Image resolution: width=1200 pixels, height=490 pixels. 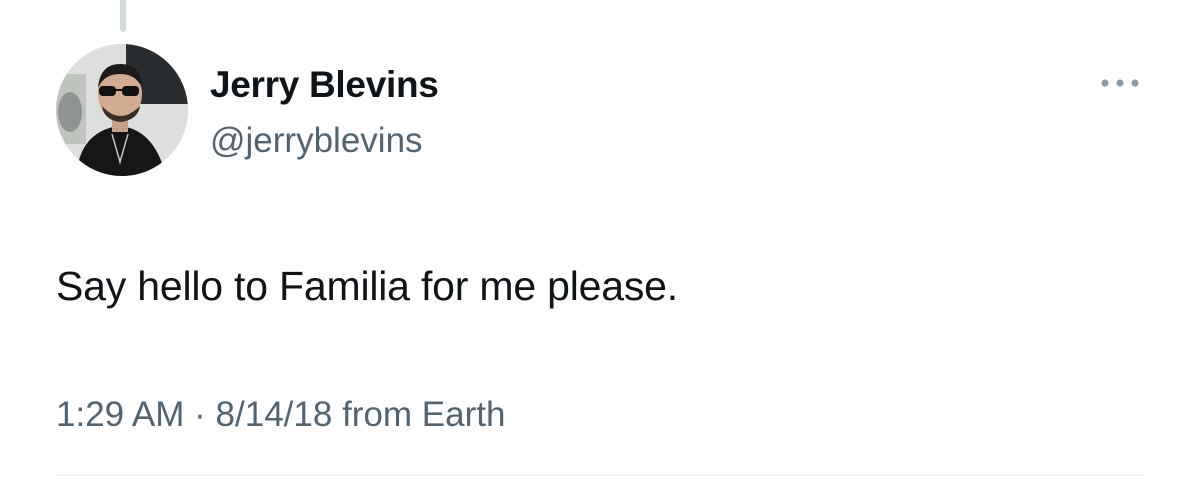 I want to click on tweet-date: 8/14/18, so click(x=274, y=414).